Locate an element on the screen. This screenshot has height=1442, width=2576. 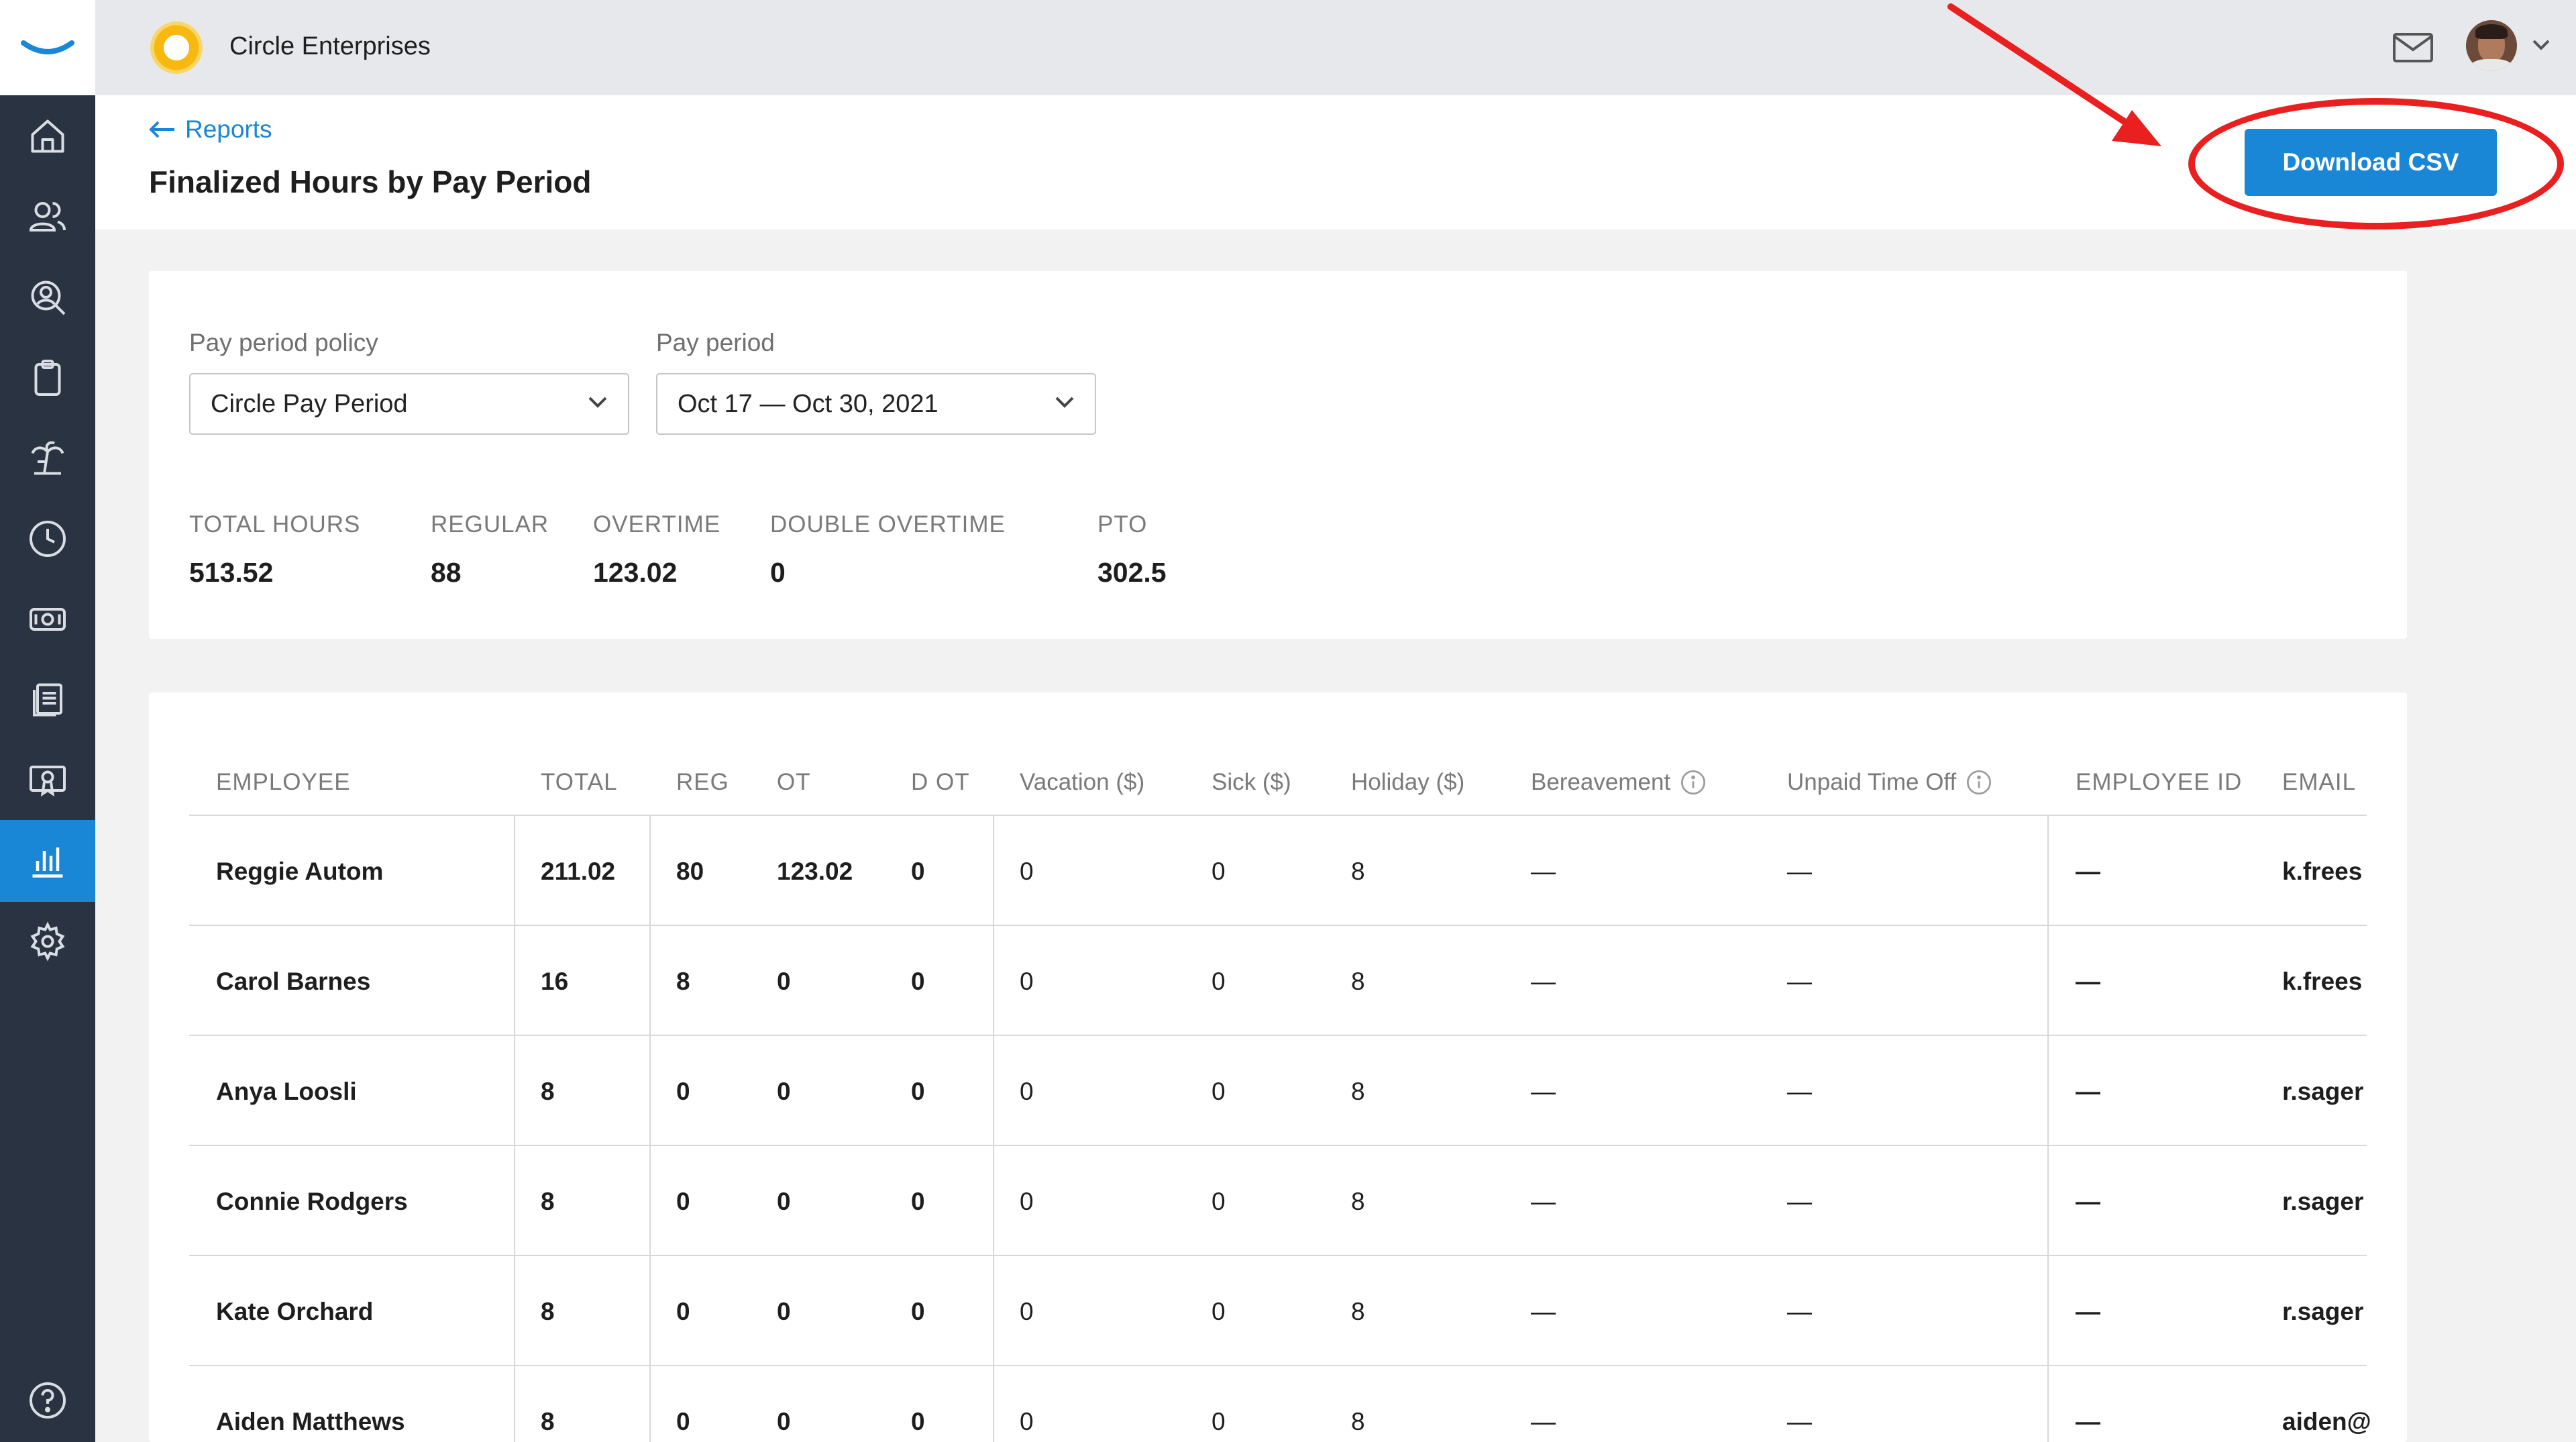
stat-label-pto: PTO is located at coordinates (1122, 524).